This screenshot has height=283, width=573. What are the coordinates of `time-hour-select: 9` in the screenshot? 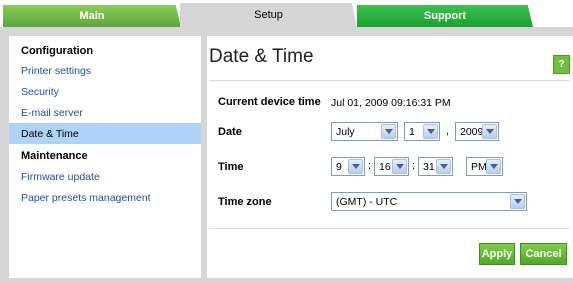 It's located at (348, 166).